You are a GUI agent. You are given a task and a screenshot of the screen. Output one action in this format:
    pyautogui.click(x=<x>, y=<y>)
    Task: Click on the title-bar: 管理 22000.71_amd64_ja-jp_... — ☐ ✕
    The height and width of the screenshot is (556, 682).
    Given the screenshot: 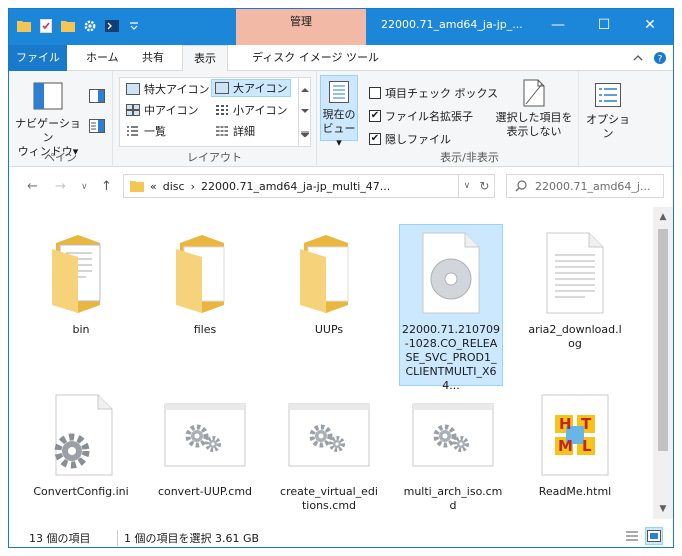 What is the action you would take?
    pyautogui.click(x=341, y=27)
    